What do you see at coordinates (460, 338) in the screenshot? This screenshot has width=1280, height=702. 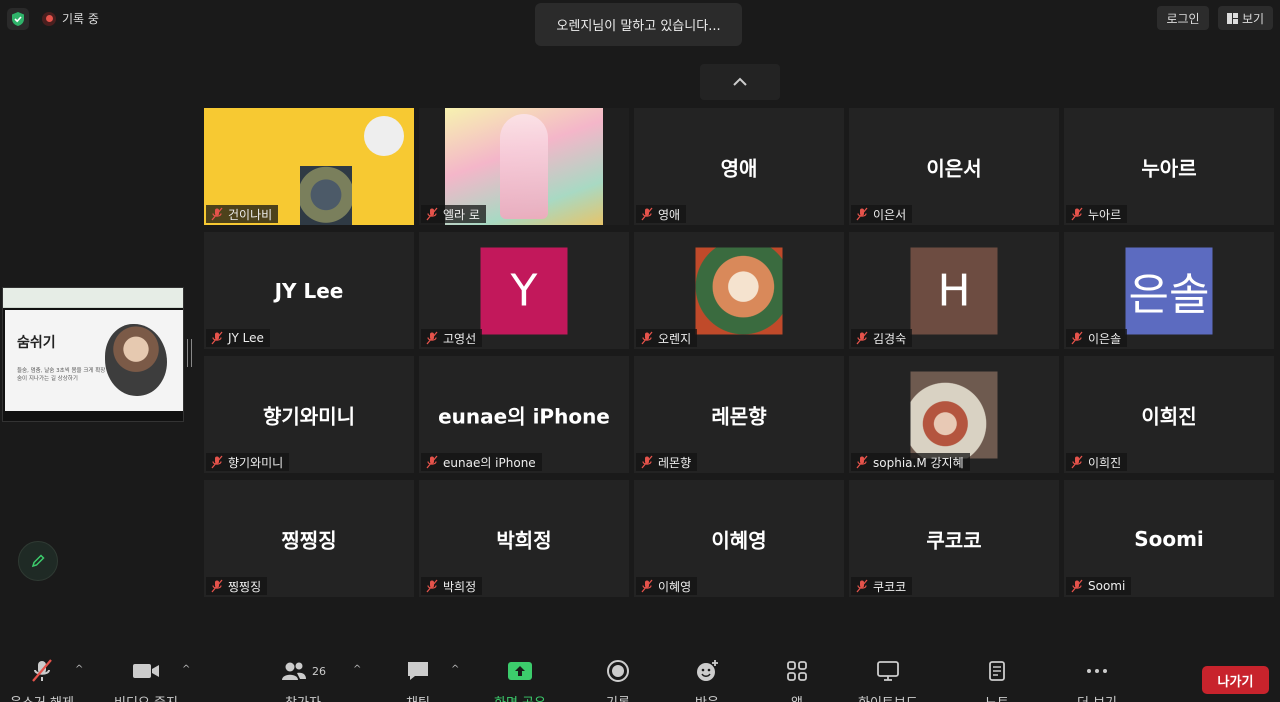 I see `participant-name: 고영선` at bounding box center [460, 338].